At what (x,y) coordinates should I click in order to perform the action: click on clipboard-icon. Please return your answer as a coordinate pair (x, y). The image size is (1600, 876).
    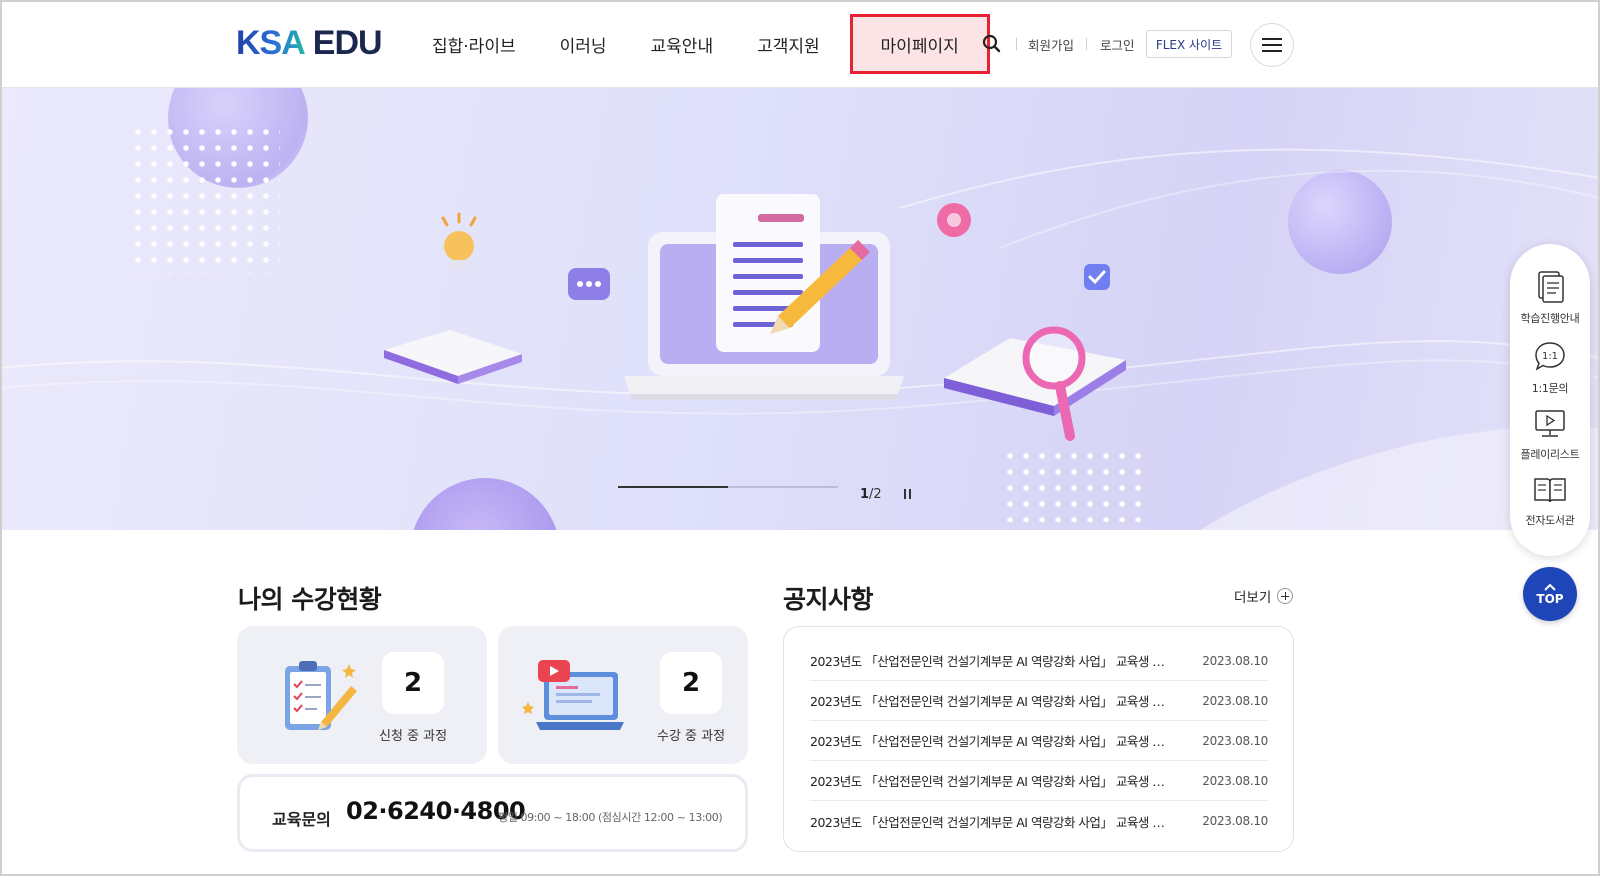
    Looking at the image, I should click on (321, 695).